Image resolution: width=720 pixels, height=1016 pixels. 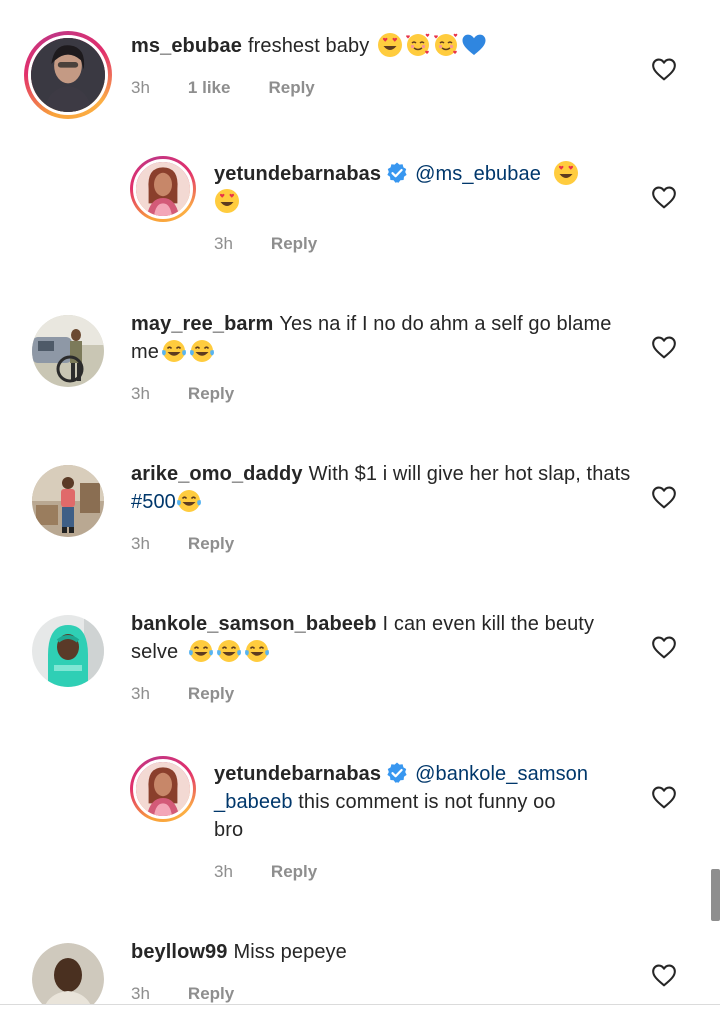 I want to click on blue-heart-emoji-icon, so click(x=474, y=45).